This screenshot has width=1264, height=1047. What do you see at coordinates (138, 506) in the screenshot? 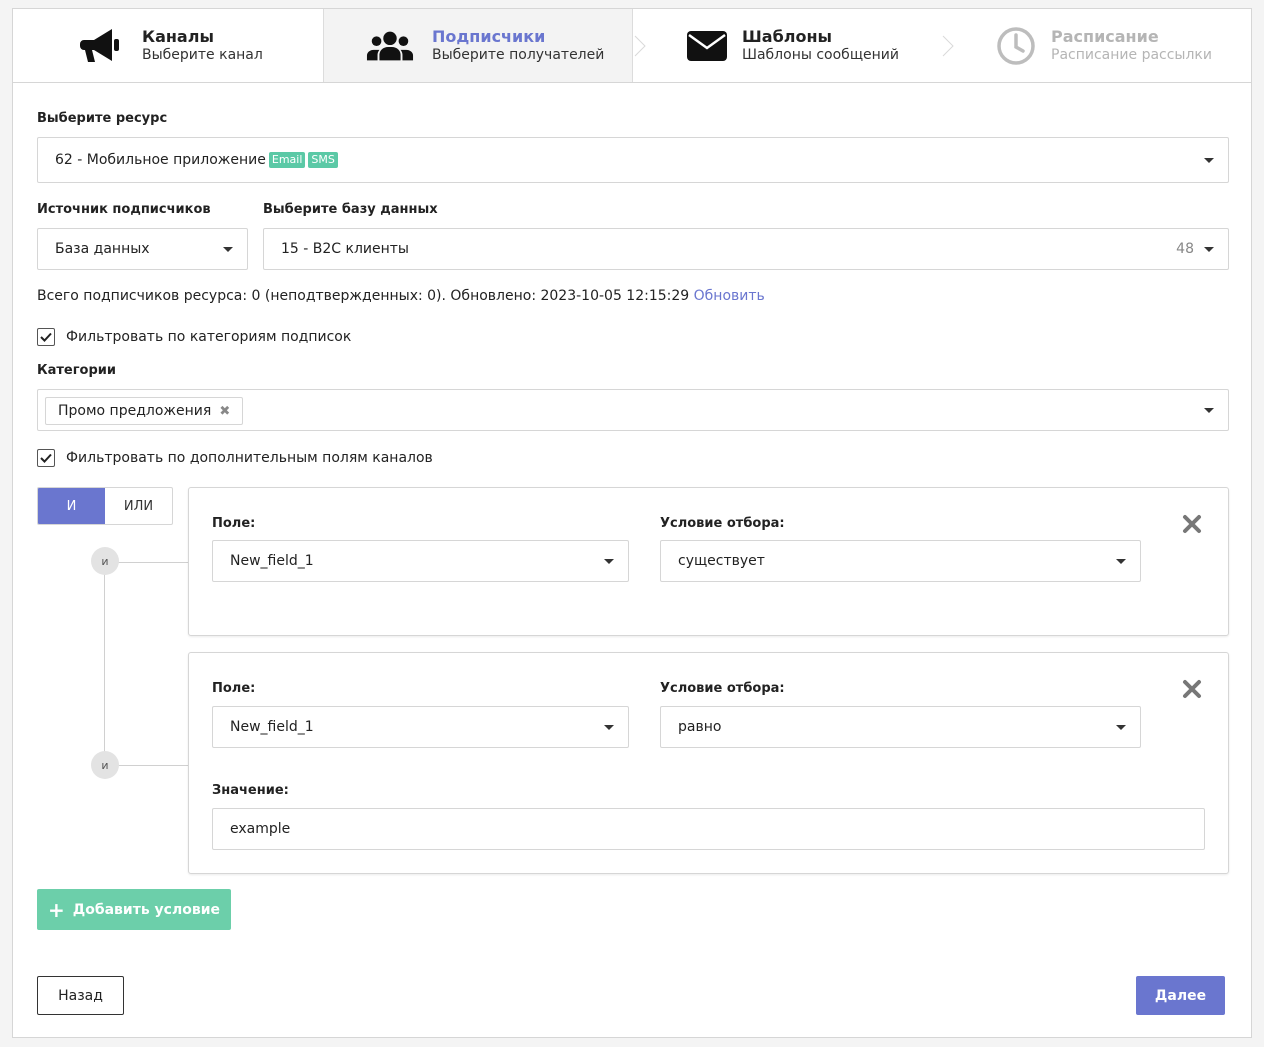
I see `logic-or-button: ИЛИ` at bounding box center [138, 506].